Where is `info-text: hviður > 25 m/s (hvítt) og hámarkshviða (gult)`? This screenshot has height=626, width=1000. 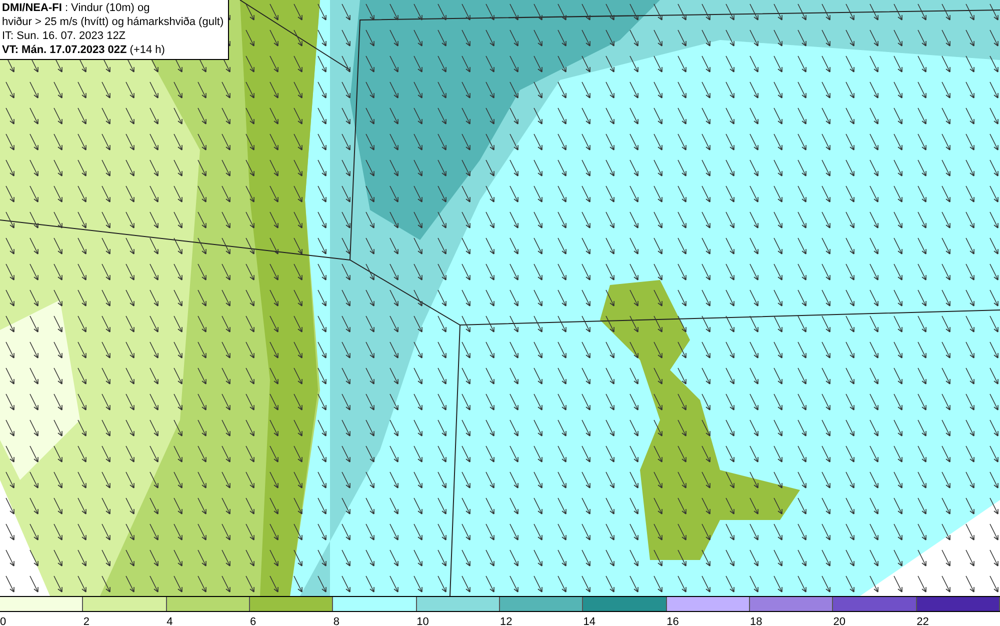 info-text: hviður > 25 m/s (hvítt) og hámarkshviða (gult) is located at coordinates (113, 22).